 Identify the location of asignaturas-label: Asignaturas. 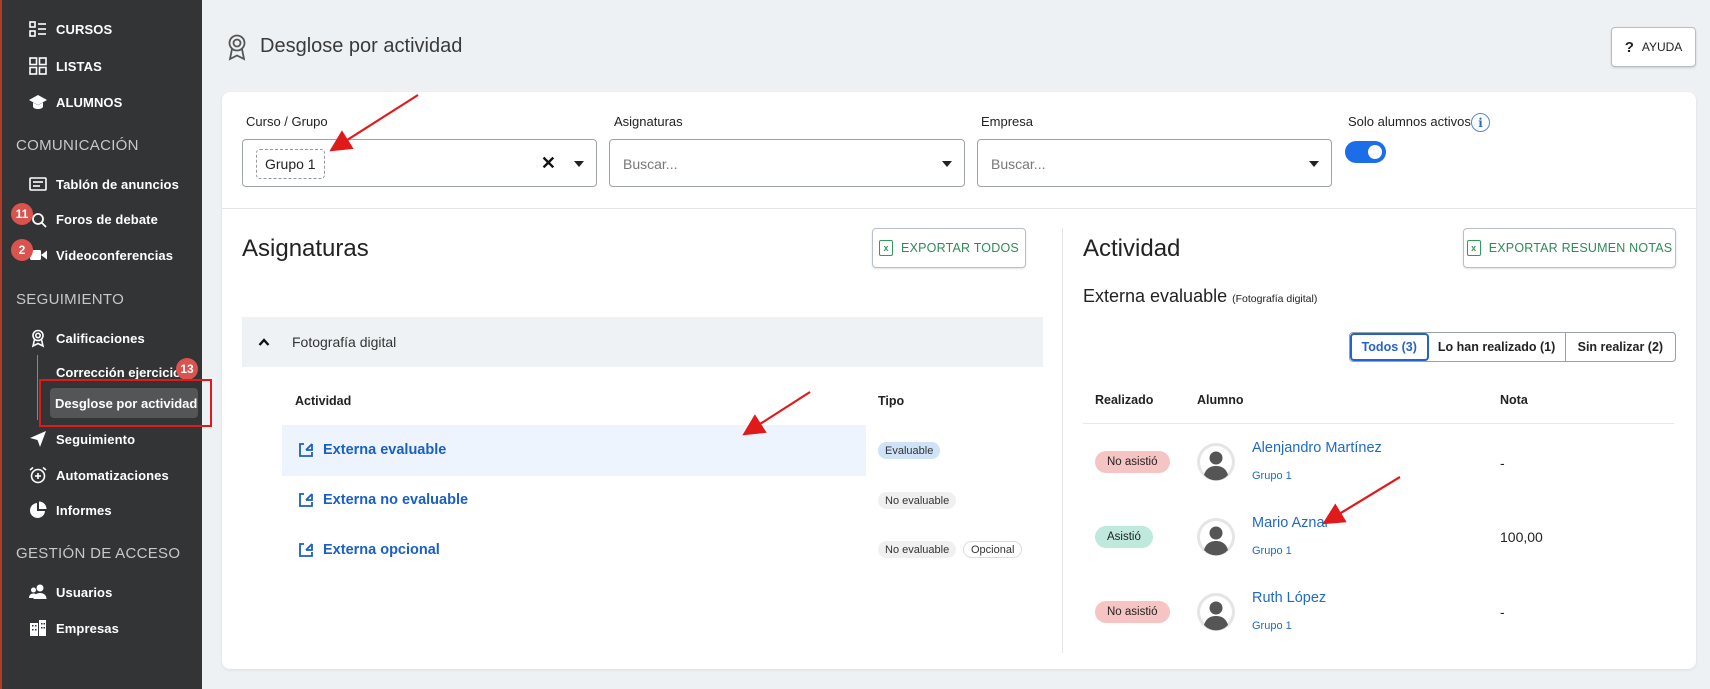
(648, 121).